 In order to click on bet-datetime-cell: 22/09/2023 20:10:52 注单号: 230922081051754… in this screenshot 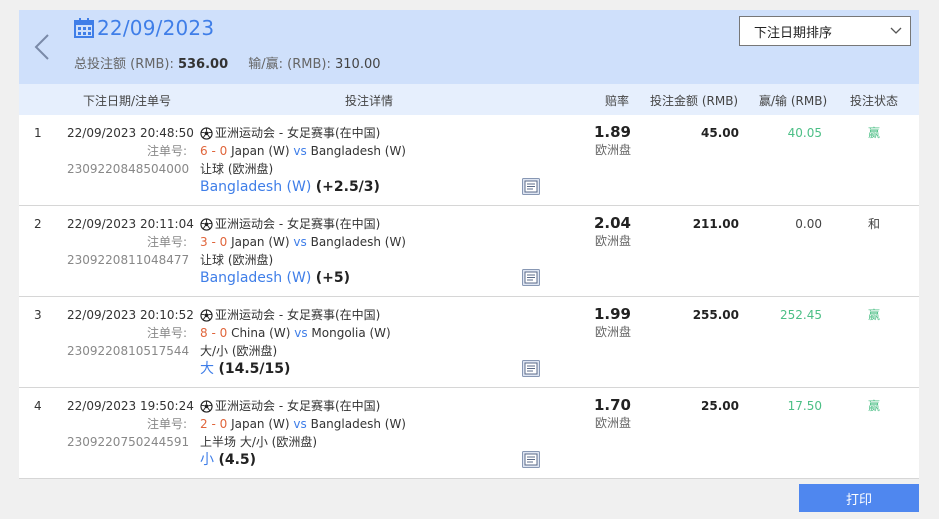, I will do `click(130, 333)`.